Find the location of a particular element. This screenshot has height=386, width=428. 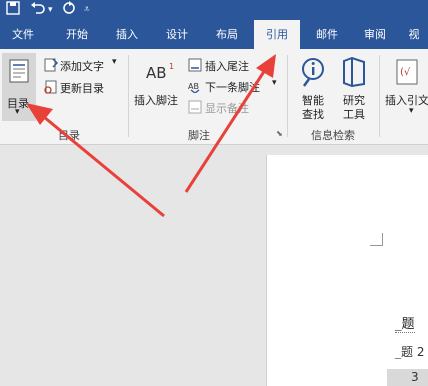

researcher-icon is located at coordinates (354, 73).